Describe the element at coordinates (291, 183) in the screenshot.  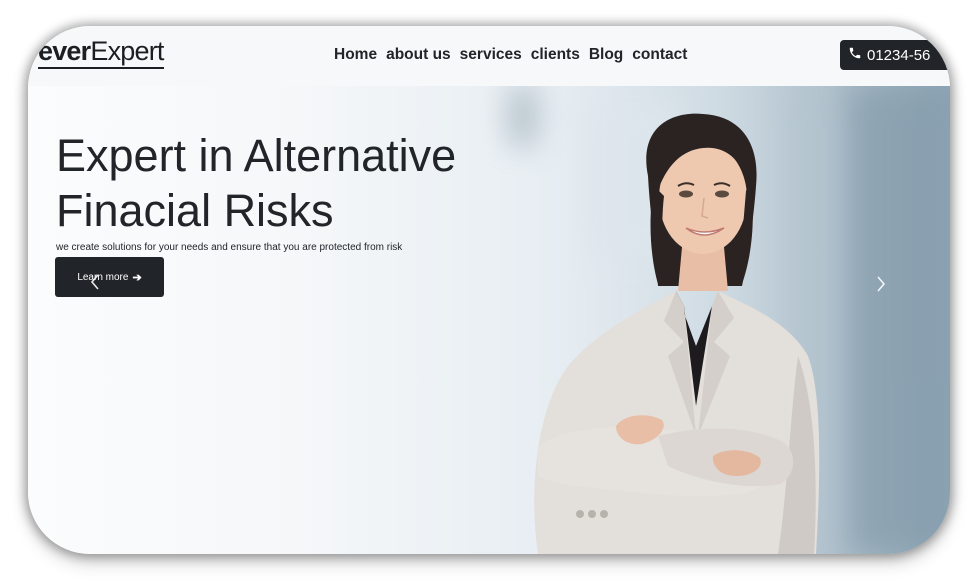
I see `hero-title: Expert in Alternative Finacial Risks` at that location.